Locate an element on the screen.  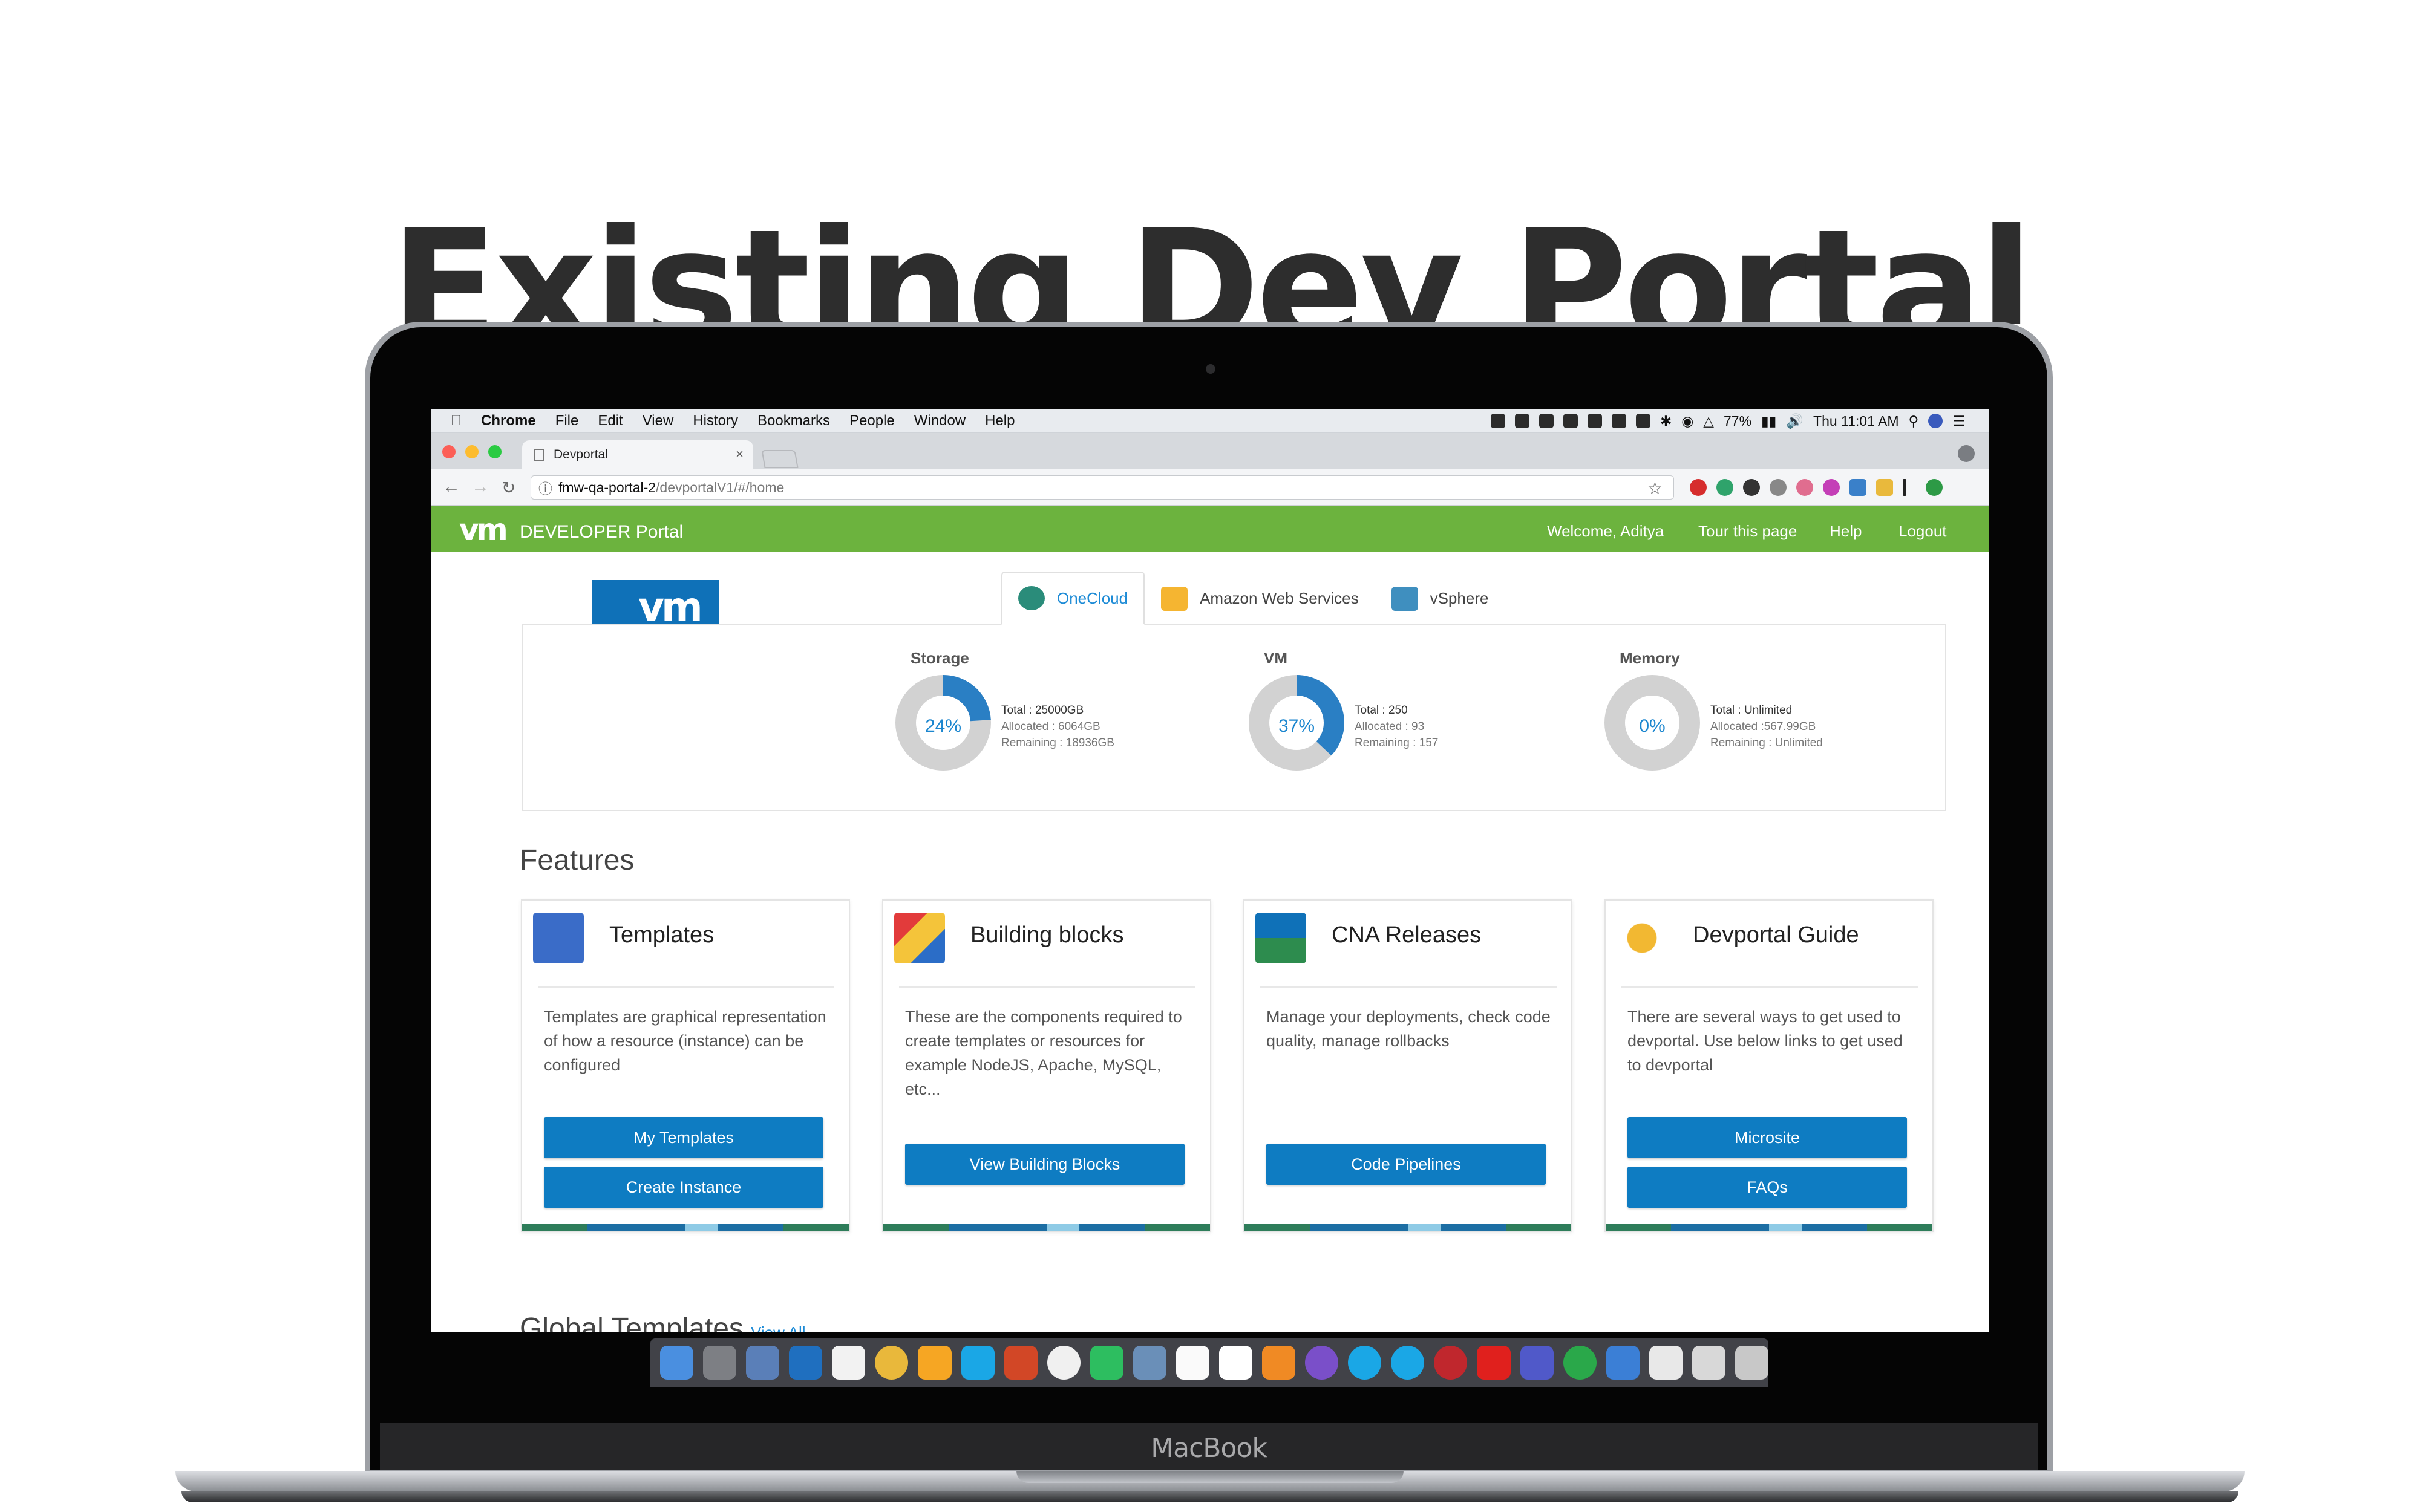
launchpad-icon is located at coordinates (763, 1363).